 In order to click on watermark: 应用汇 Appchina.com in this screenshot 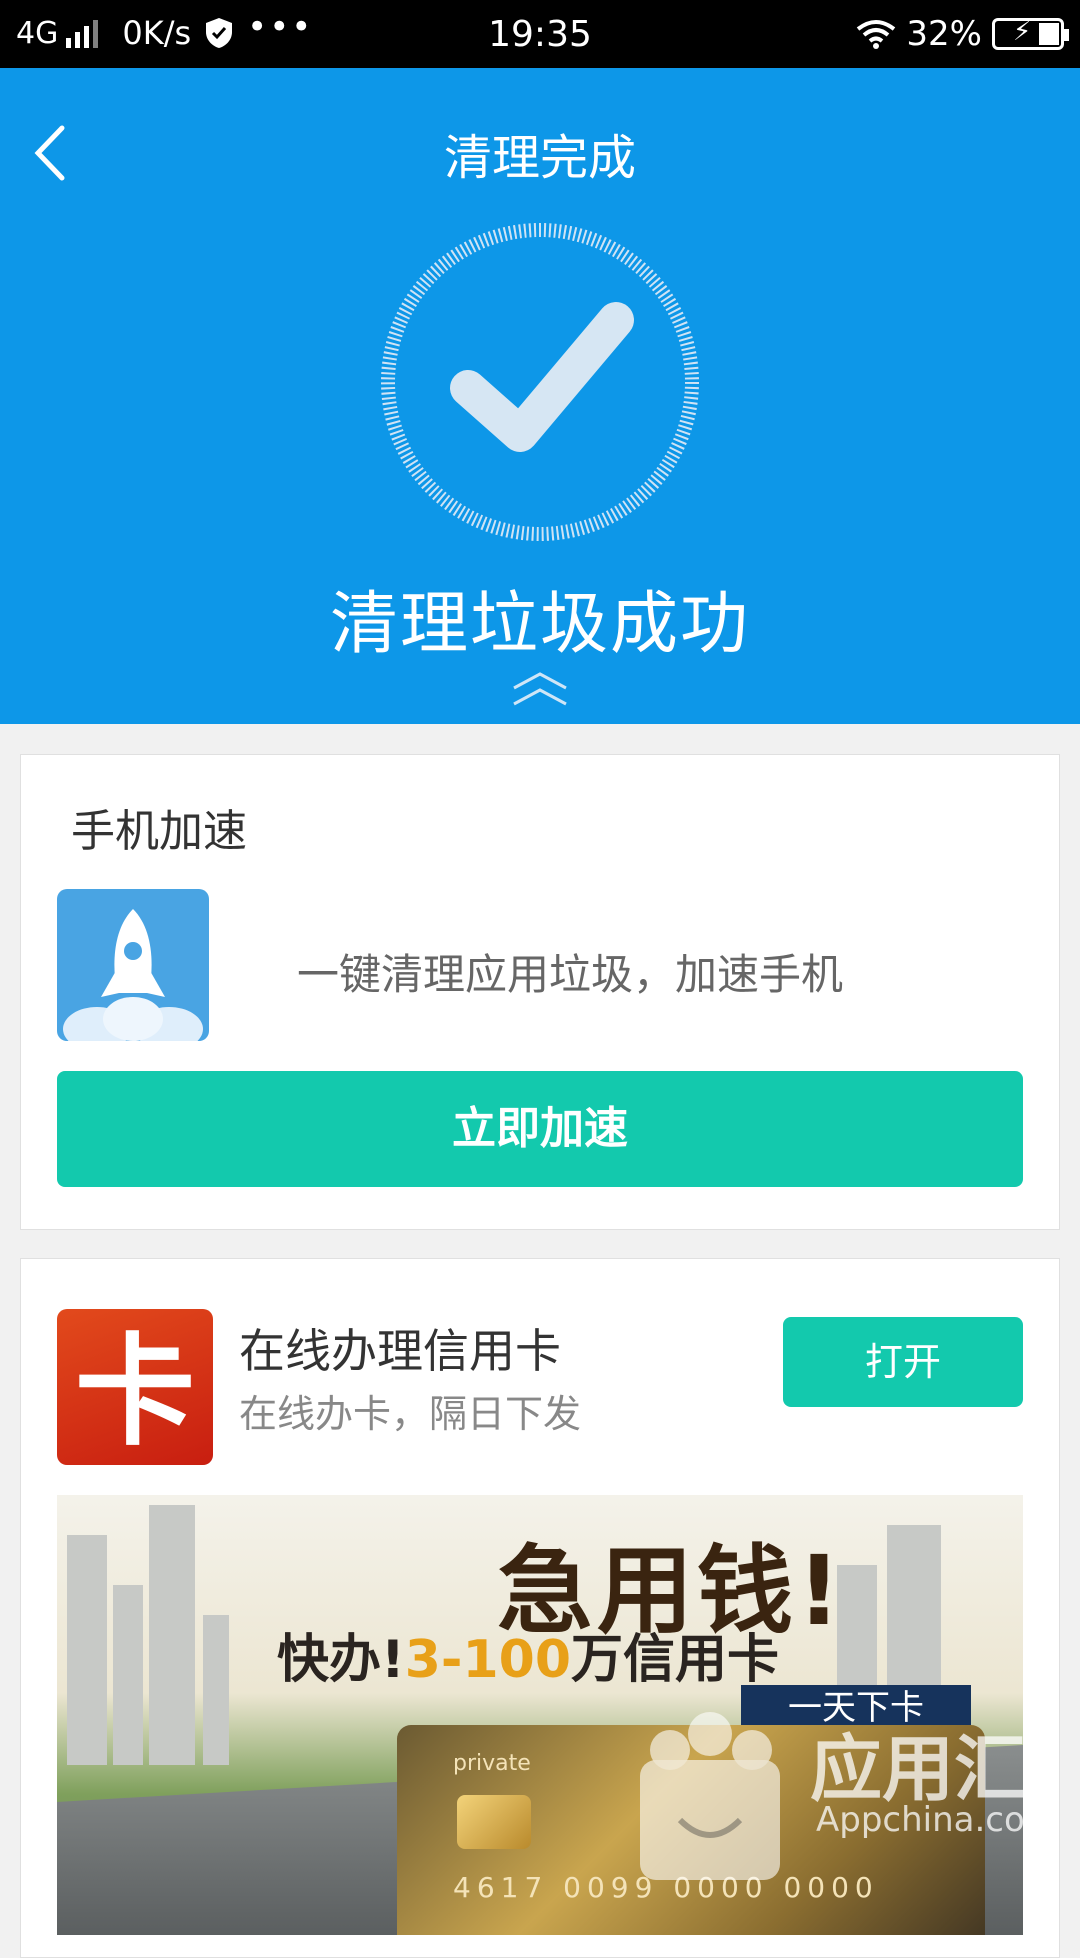, I will do `click(840, 1800)`.